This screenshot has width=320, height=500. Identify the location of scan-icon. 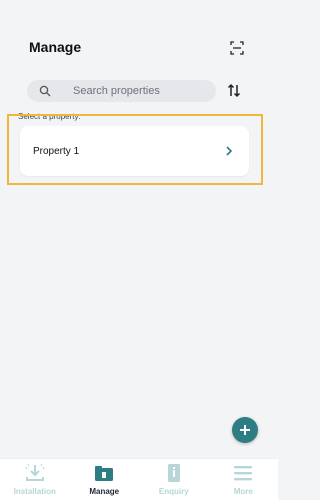
(237, 48).